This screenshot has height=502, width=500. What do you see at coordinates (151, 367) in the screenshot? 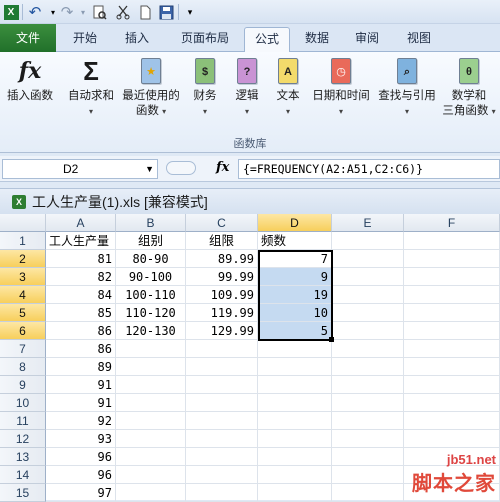
I see `cell-b8` at bounding box center [151, 367].